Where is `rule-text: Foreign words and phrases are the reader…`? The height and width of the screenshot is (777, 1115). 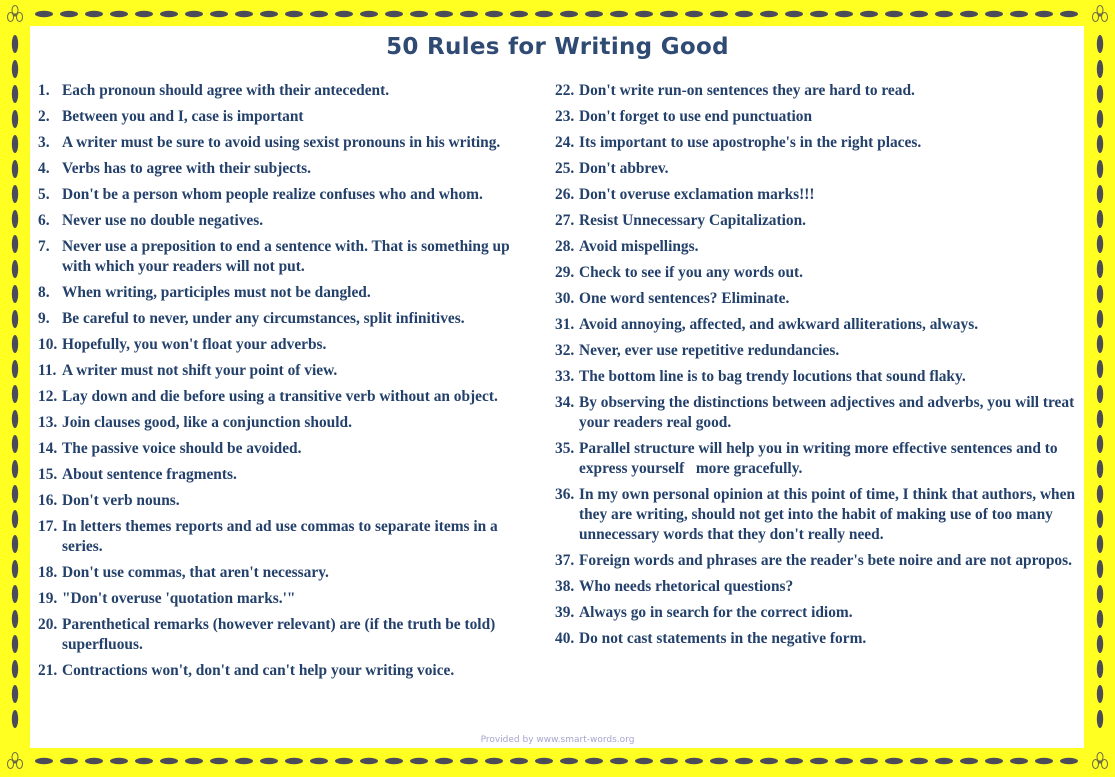 rule-text: Foreign words and phrases are the reader… is located at coordinates (825, 560).